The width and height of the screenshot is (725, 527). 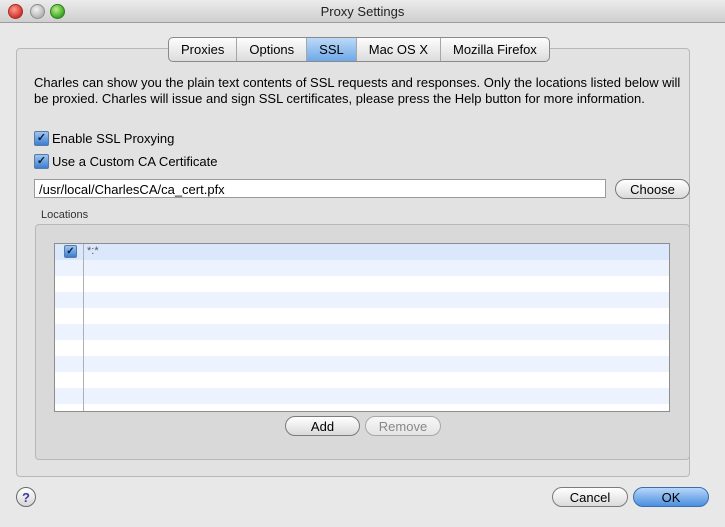 I want to click on custom-ca-label: Use a Custom CA Certificate, so click(x=135, y=161).